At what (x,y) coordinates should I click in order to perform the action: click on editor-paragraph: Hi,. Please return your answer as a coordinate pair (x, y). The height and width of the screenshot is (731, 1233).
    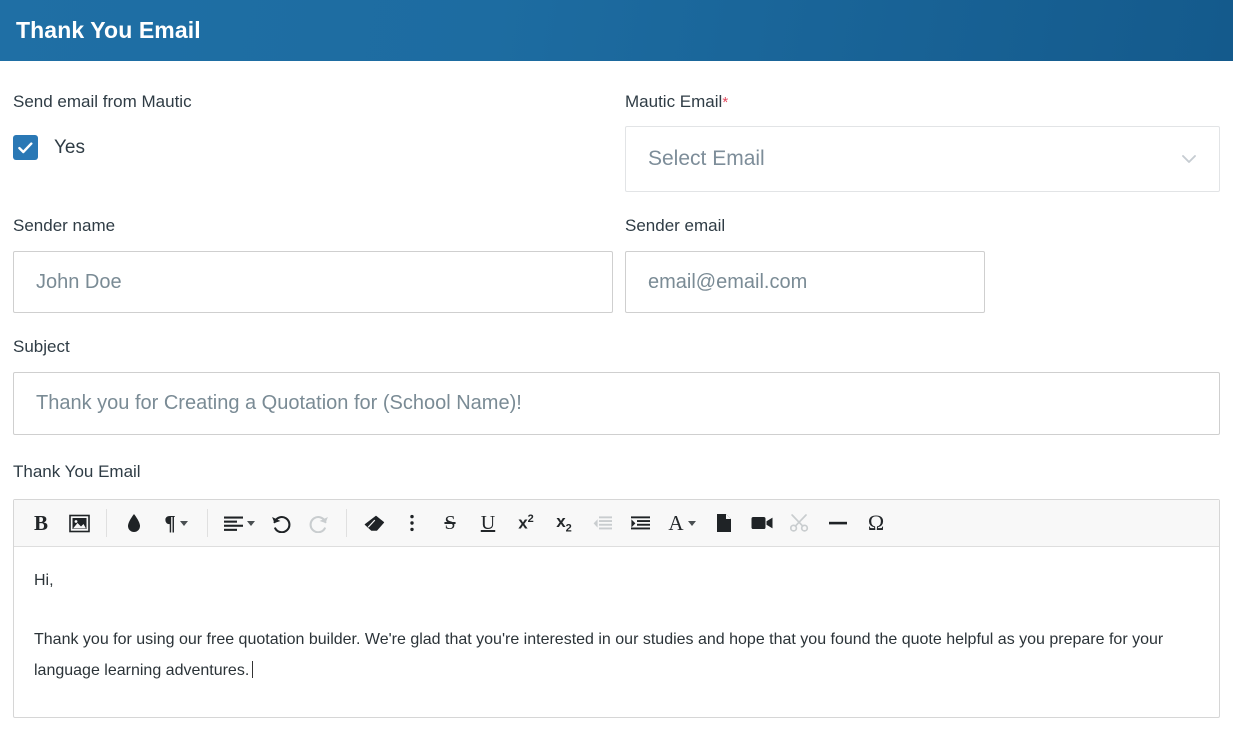
    Looking at the image, I should click on (44, 580).